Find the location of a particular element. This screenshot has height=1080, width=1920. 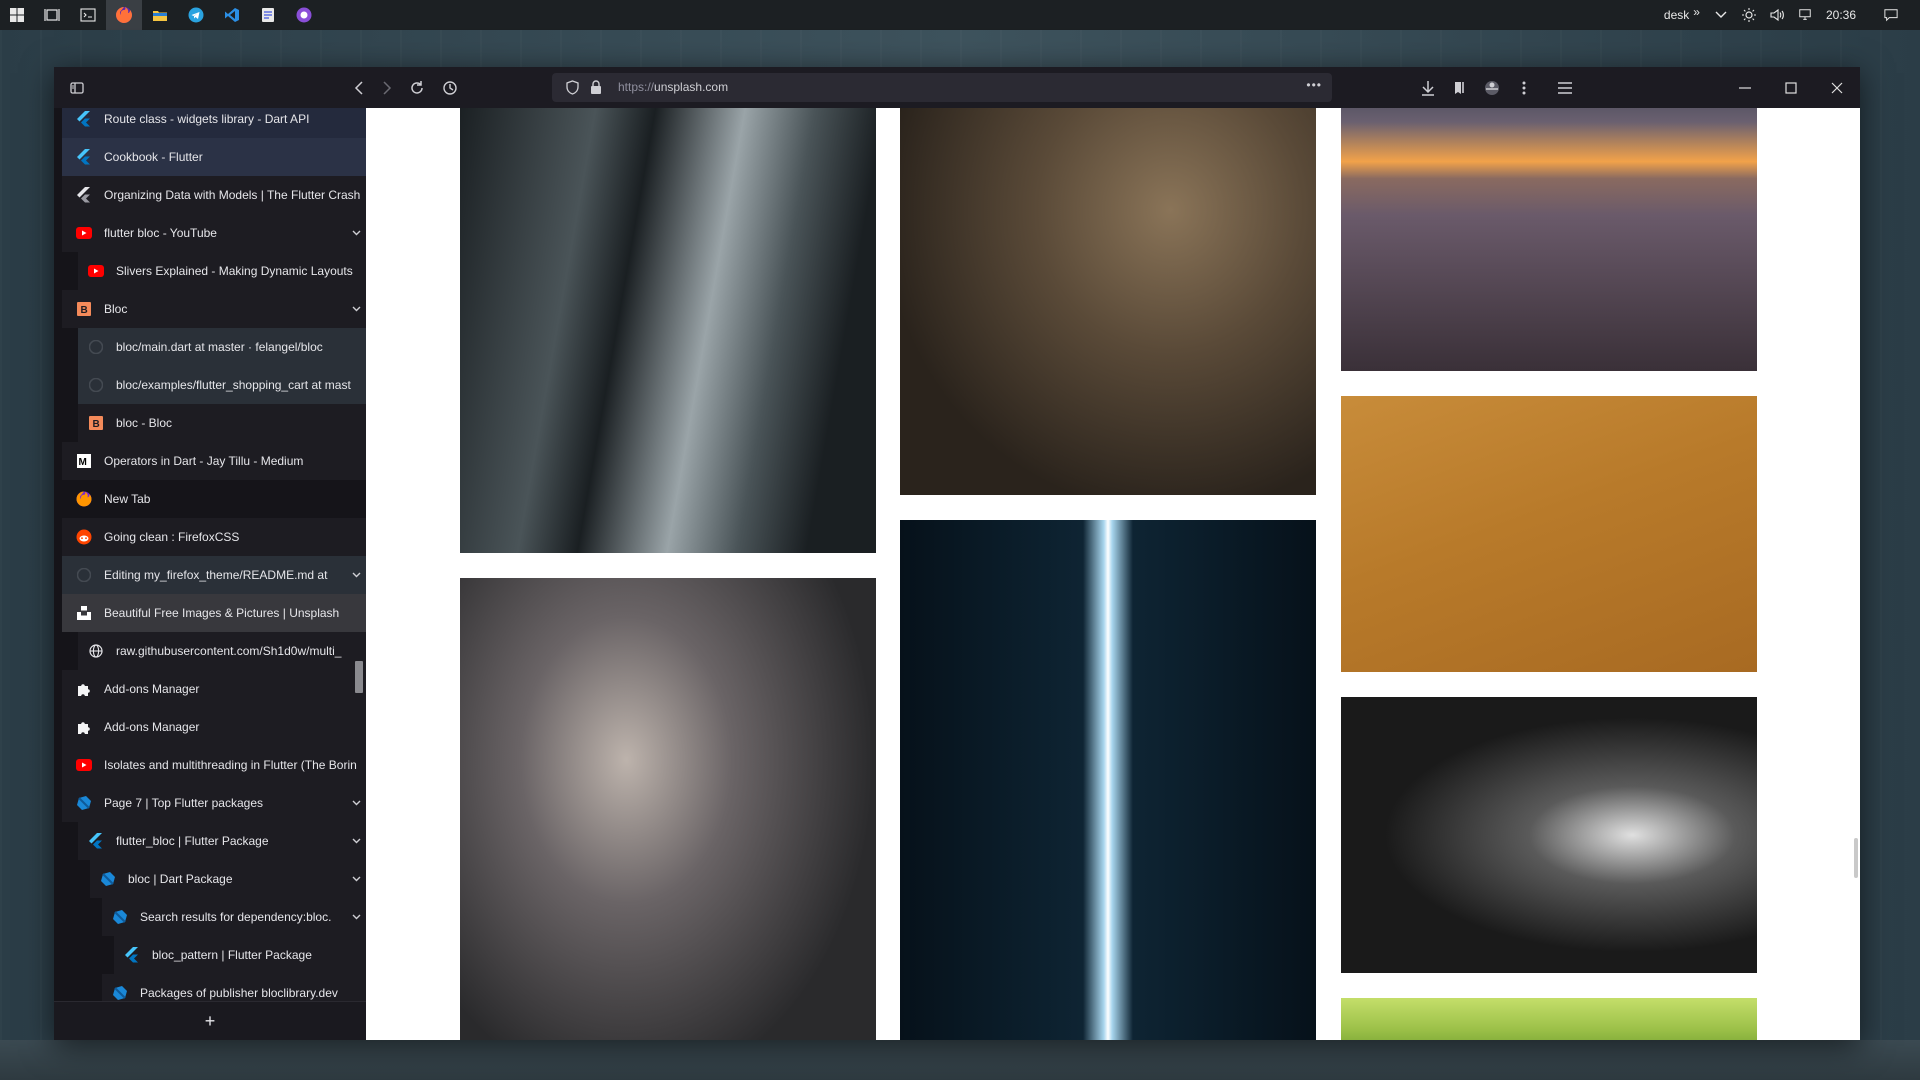

sidebar-tab-item: bloc/main.dart at master · felangel/bloc is located at coordinates (214, 347).